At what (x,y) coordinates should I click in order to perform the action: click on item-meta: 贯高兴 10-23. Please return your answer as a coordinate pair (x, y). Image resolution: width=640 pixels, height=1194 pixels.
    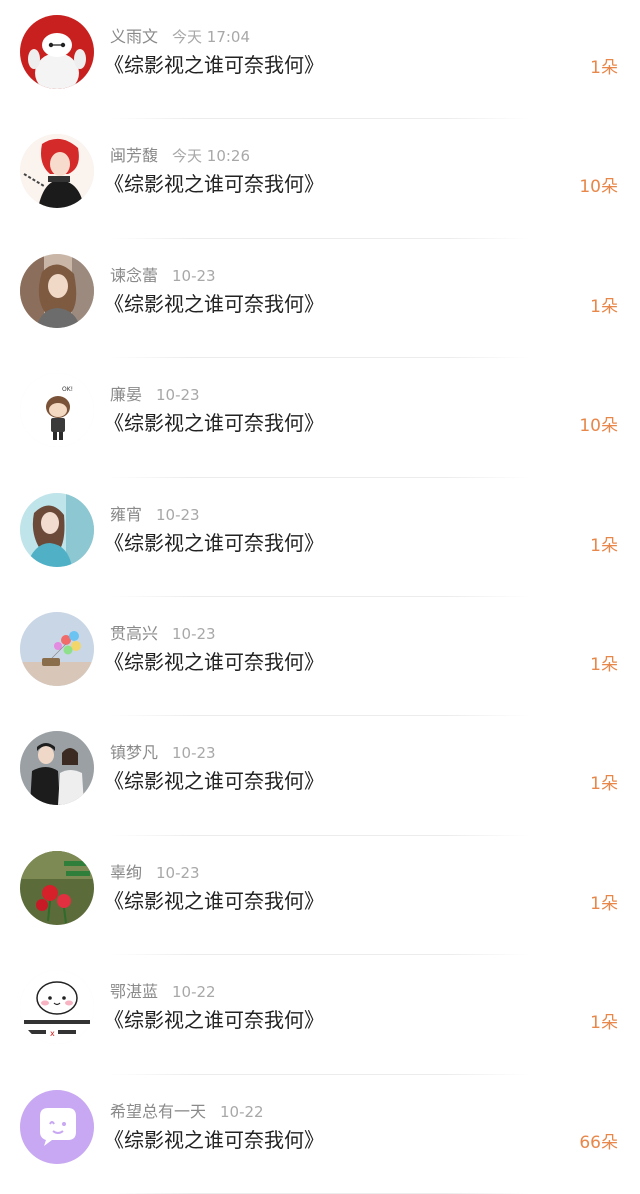
    Looking at the image, I should click on (163, 634).